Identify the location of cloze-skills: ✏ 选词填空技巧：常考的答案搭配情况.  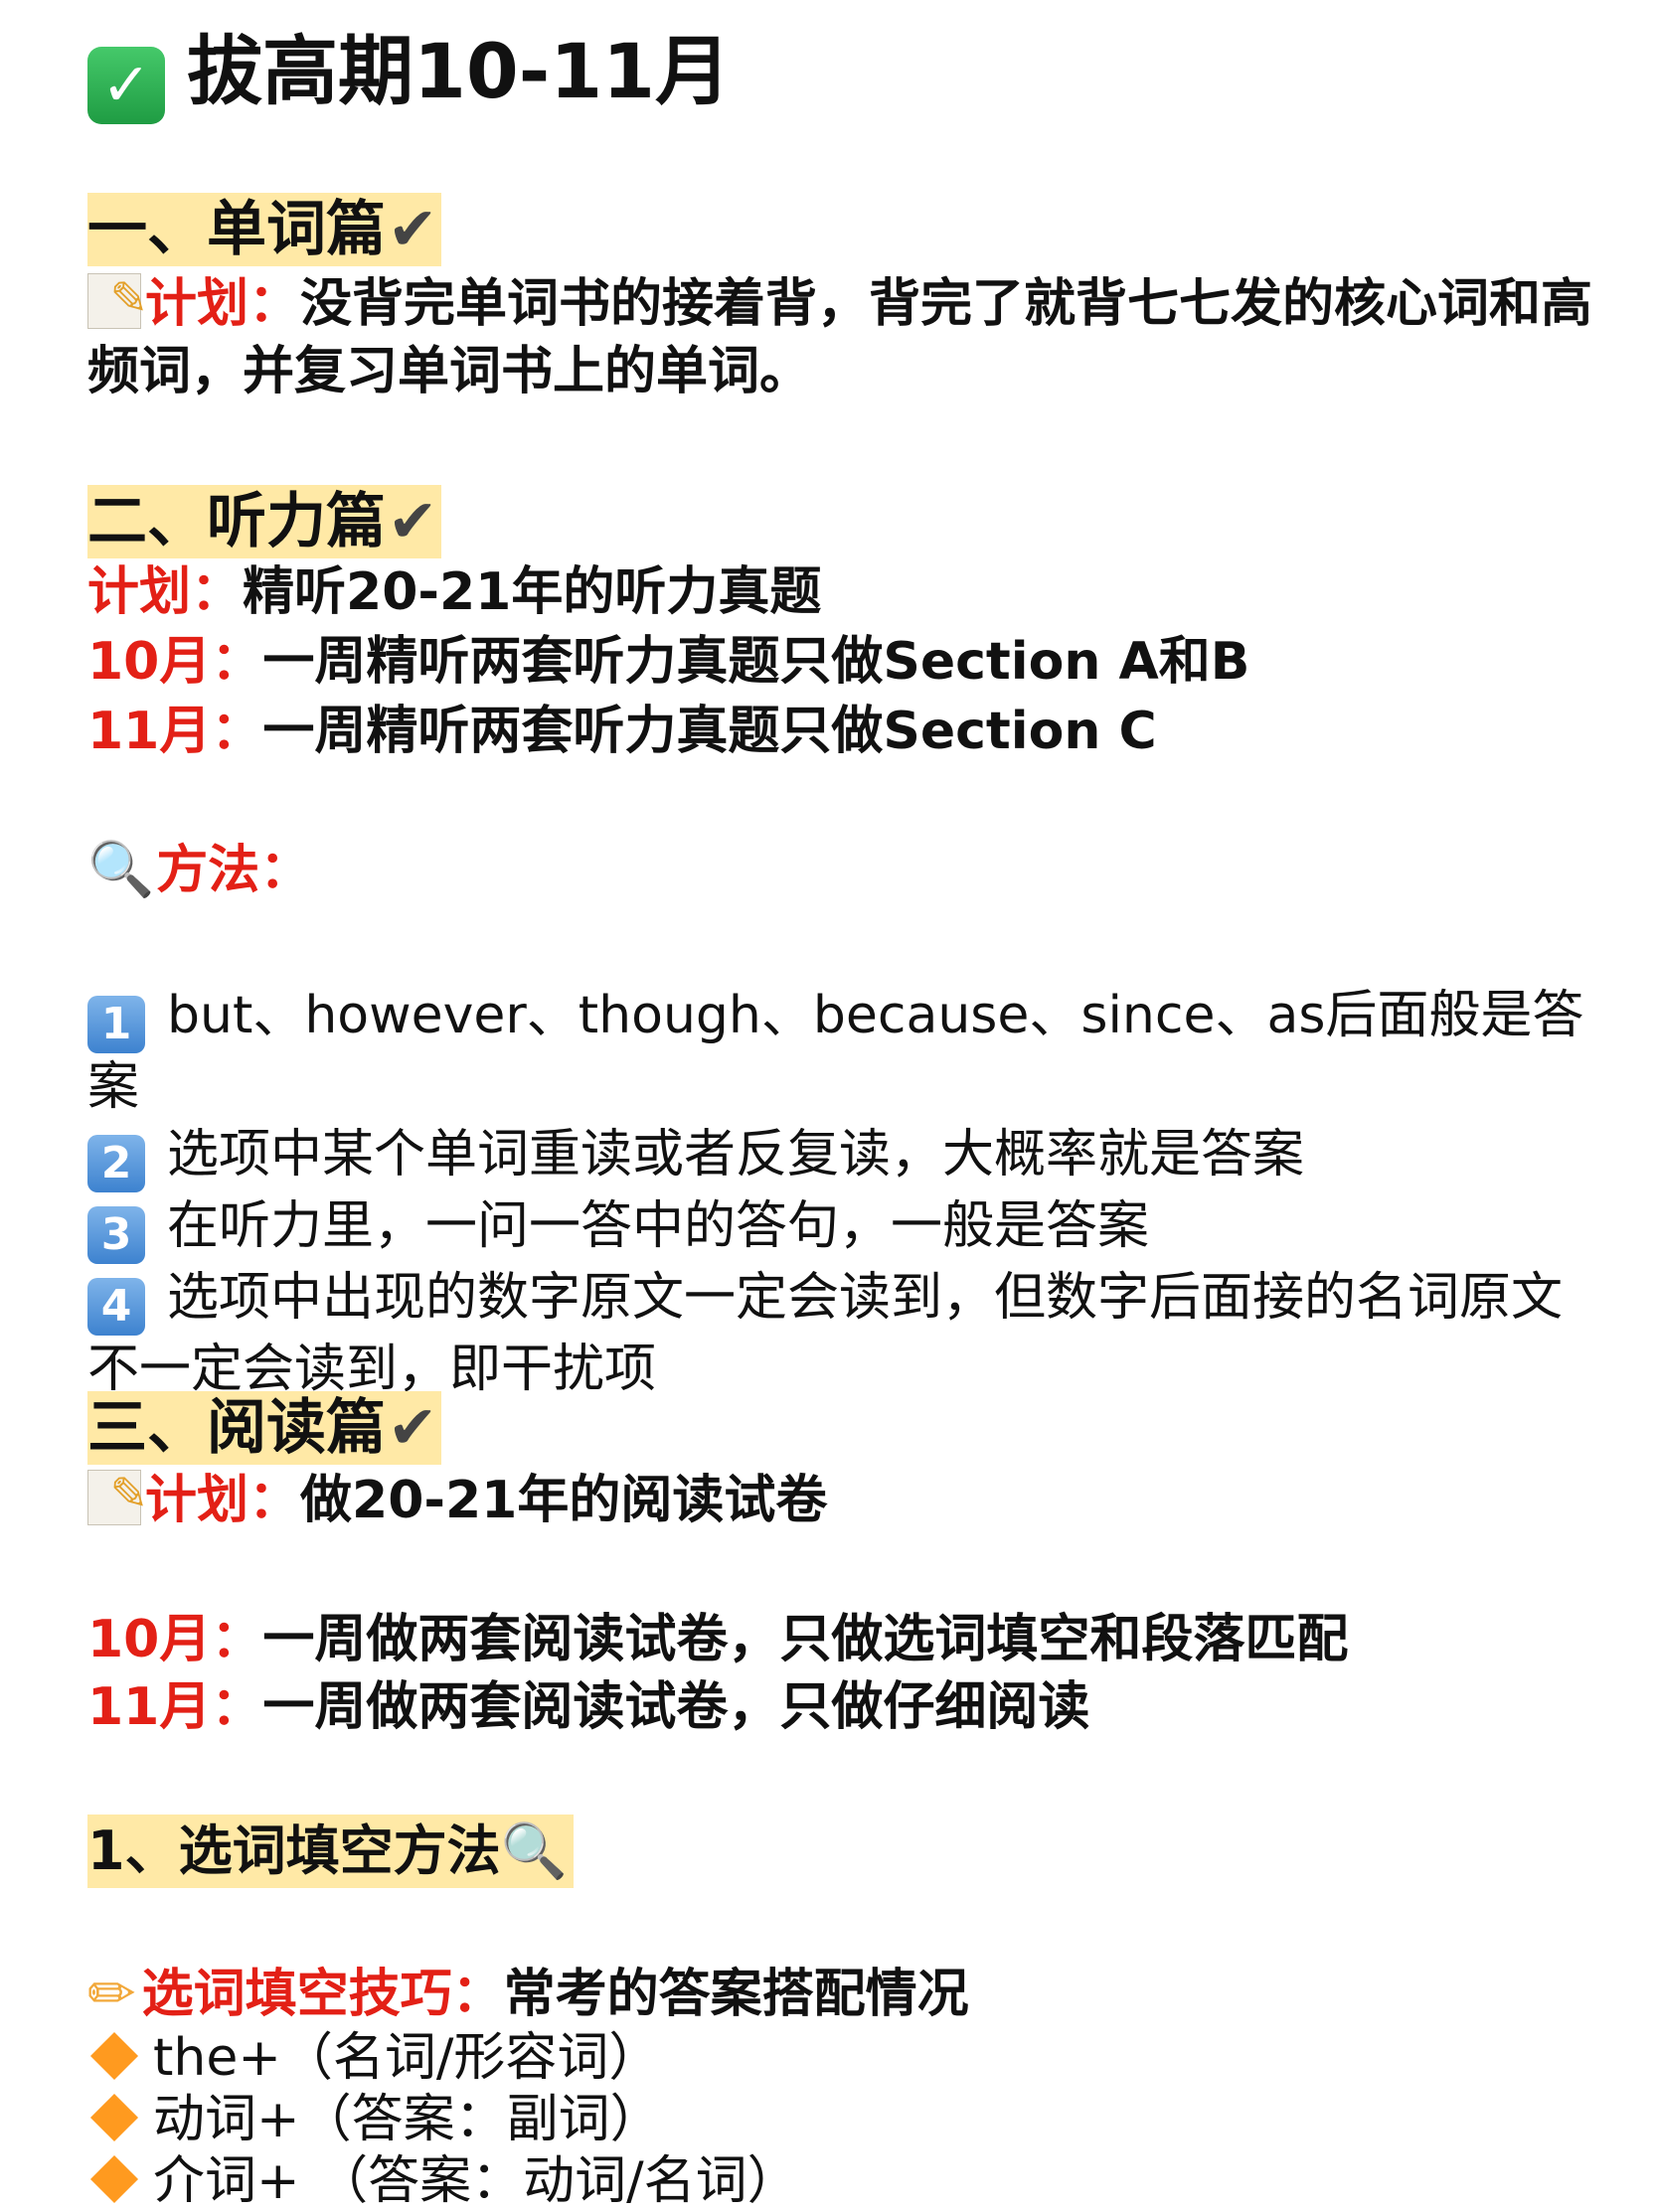
(528, 1993).